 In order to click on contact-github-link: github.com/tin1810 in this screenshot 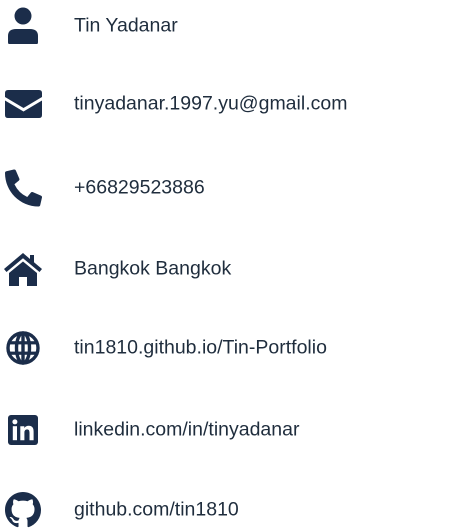, I will do `click(156, 510)`.